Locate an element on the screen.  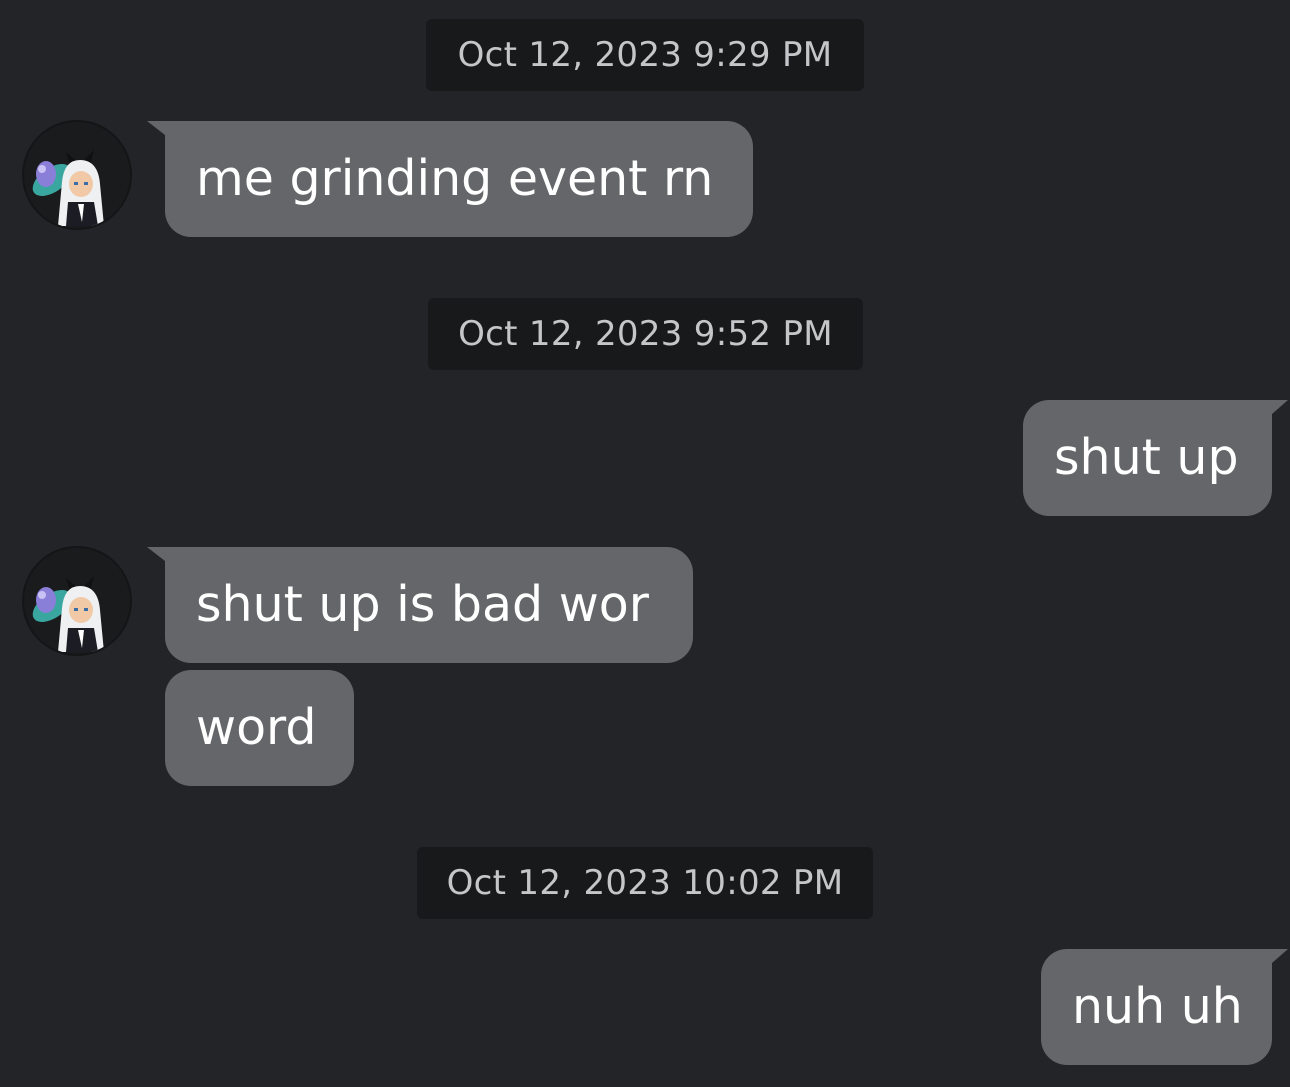
incoming-message: me grinding event rn is located at coordinates (450, 179).